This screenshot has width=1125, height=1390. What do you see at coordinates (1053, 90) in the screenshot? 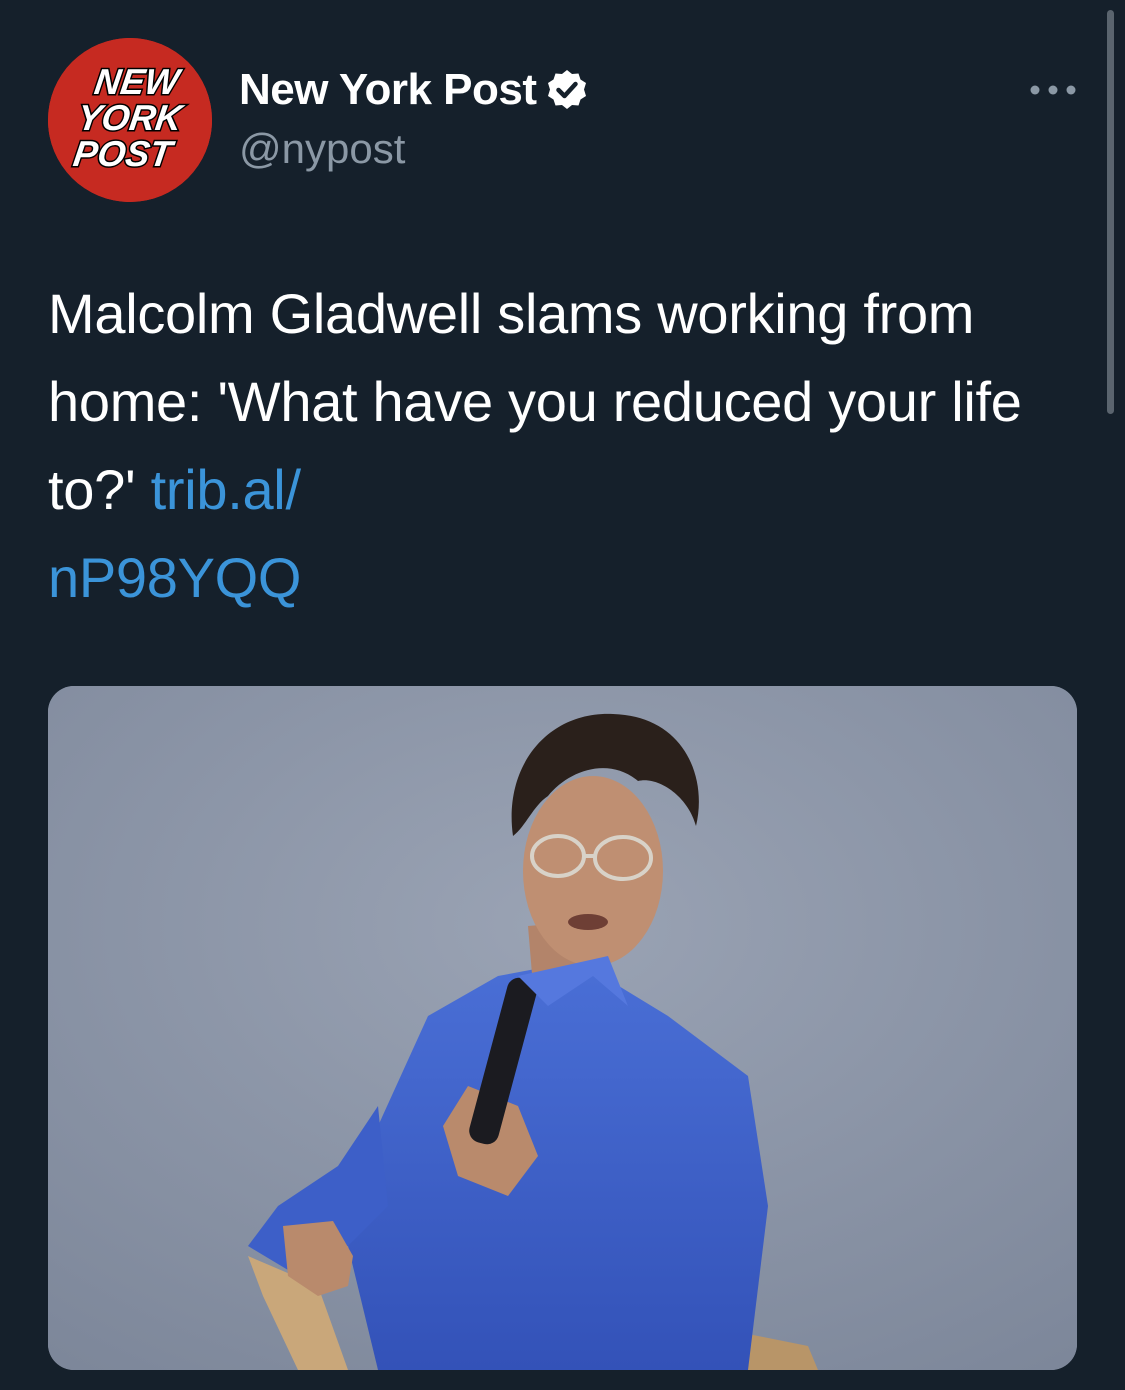
I see `more-horizontal-icon` at bounding box center [1053, 90].